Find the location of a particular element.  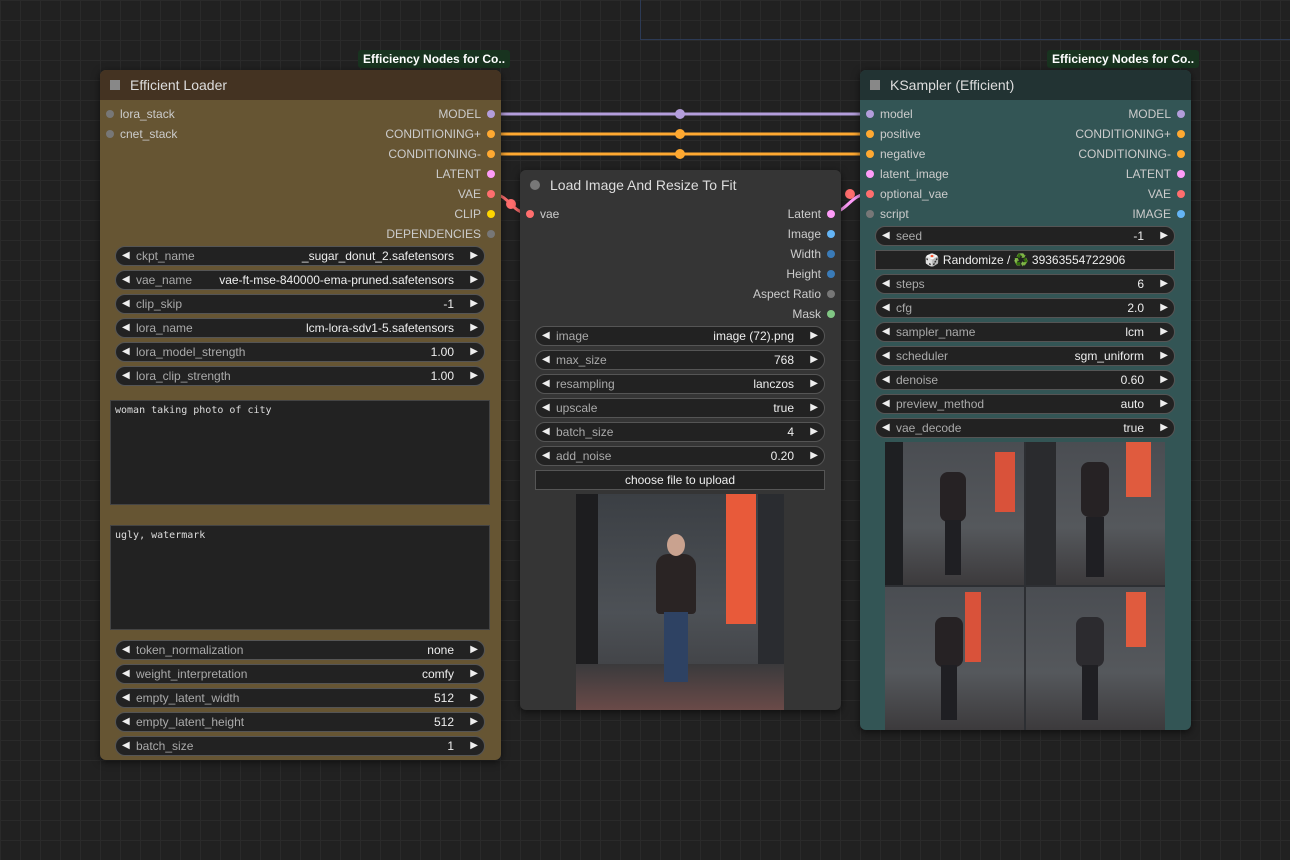

randomize-seed-button: 🎲 Randomize / ♻️ 39363554722906 is located at coordinates (1025, 260).